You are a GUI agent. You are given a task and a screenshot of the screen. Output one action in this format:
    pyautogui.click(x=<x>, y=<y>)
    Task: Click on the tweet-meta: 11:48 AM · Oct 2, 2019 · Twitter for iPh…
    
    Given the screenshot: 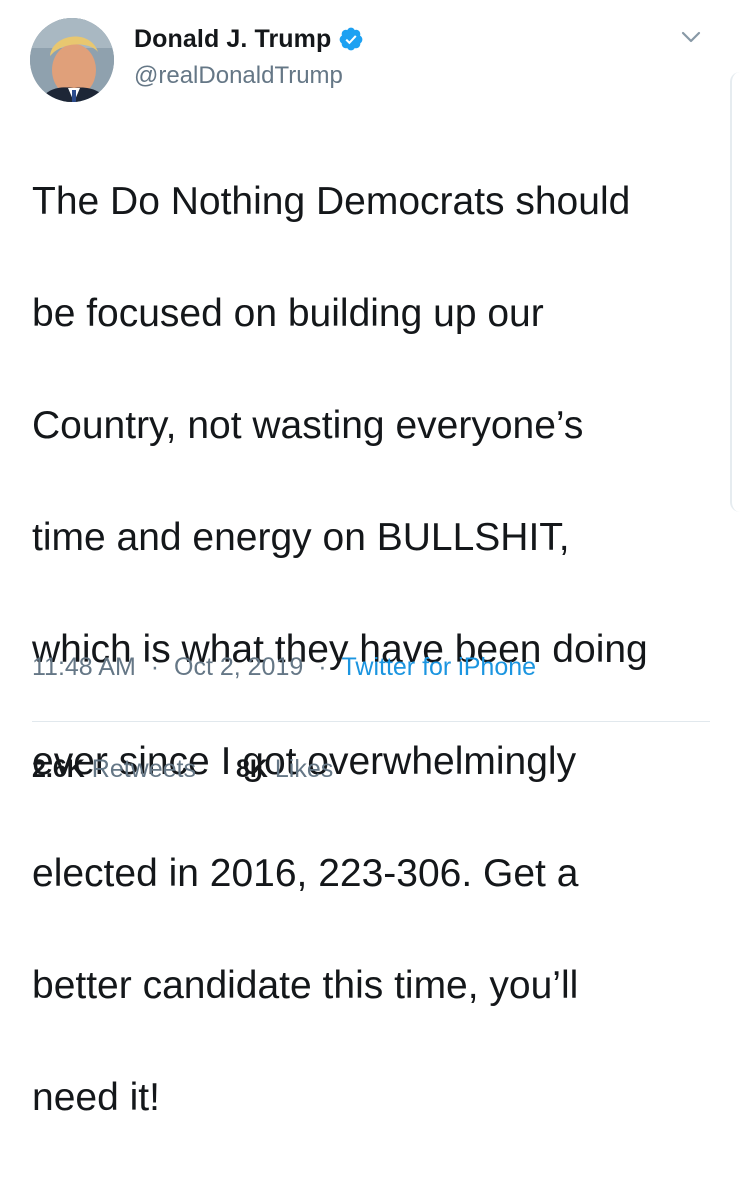 What is the action you would take?
    pyautogui.click(x=284, y=667)
    